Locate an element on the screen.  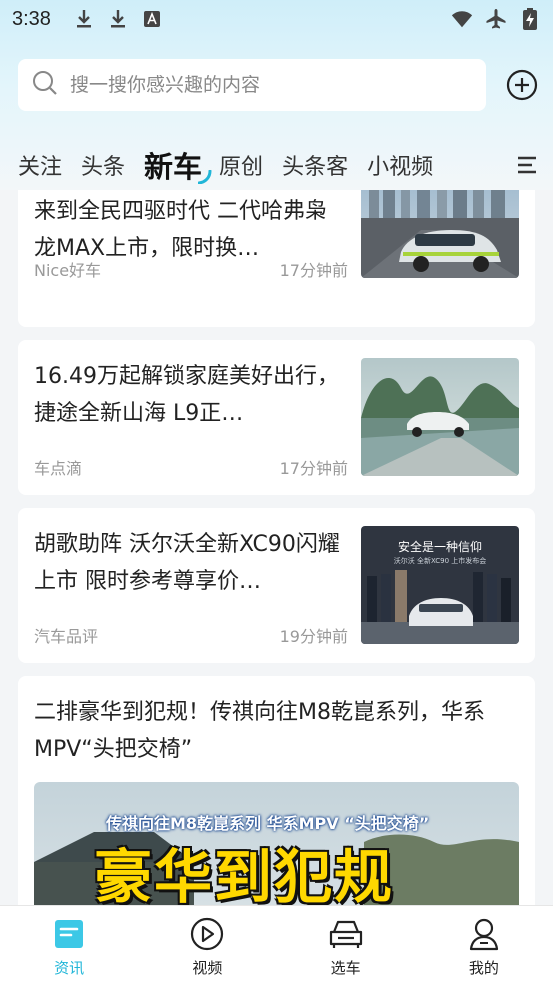
news-image: 传祺向往M8乾崑系列 华系MPV “头把交椅” 豪华到犯规 is located at coordinates (276, 843).